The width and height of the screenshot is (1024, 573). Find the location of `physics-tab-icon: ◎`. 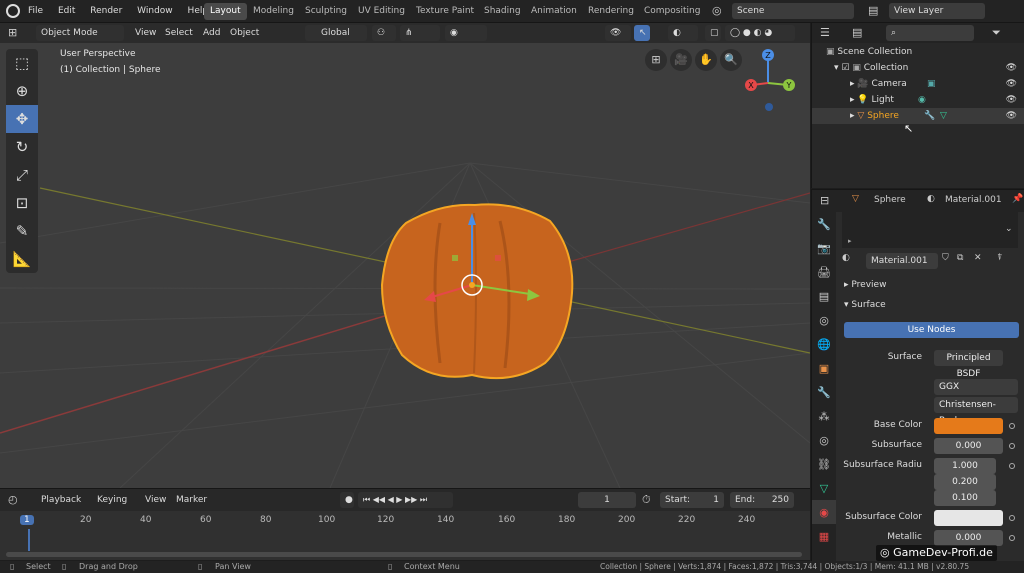

physics-tab-icon: ◎ is located at coordinates (824, 440).